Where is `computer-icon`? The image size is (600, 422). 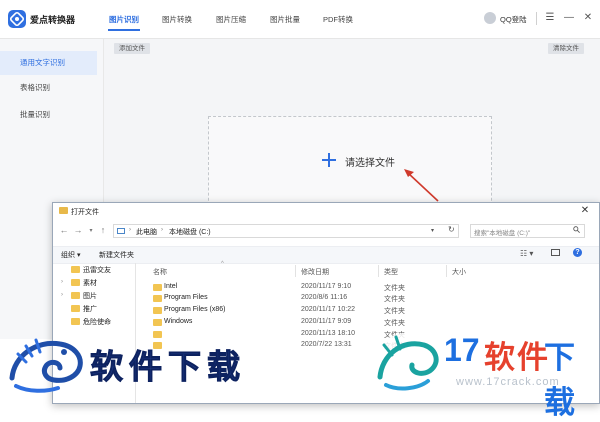 computer-icon is located at coordinates (121, 231).